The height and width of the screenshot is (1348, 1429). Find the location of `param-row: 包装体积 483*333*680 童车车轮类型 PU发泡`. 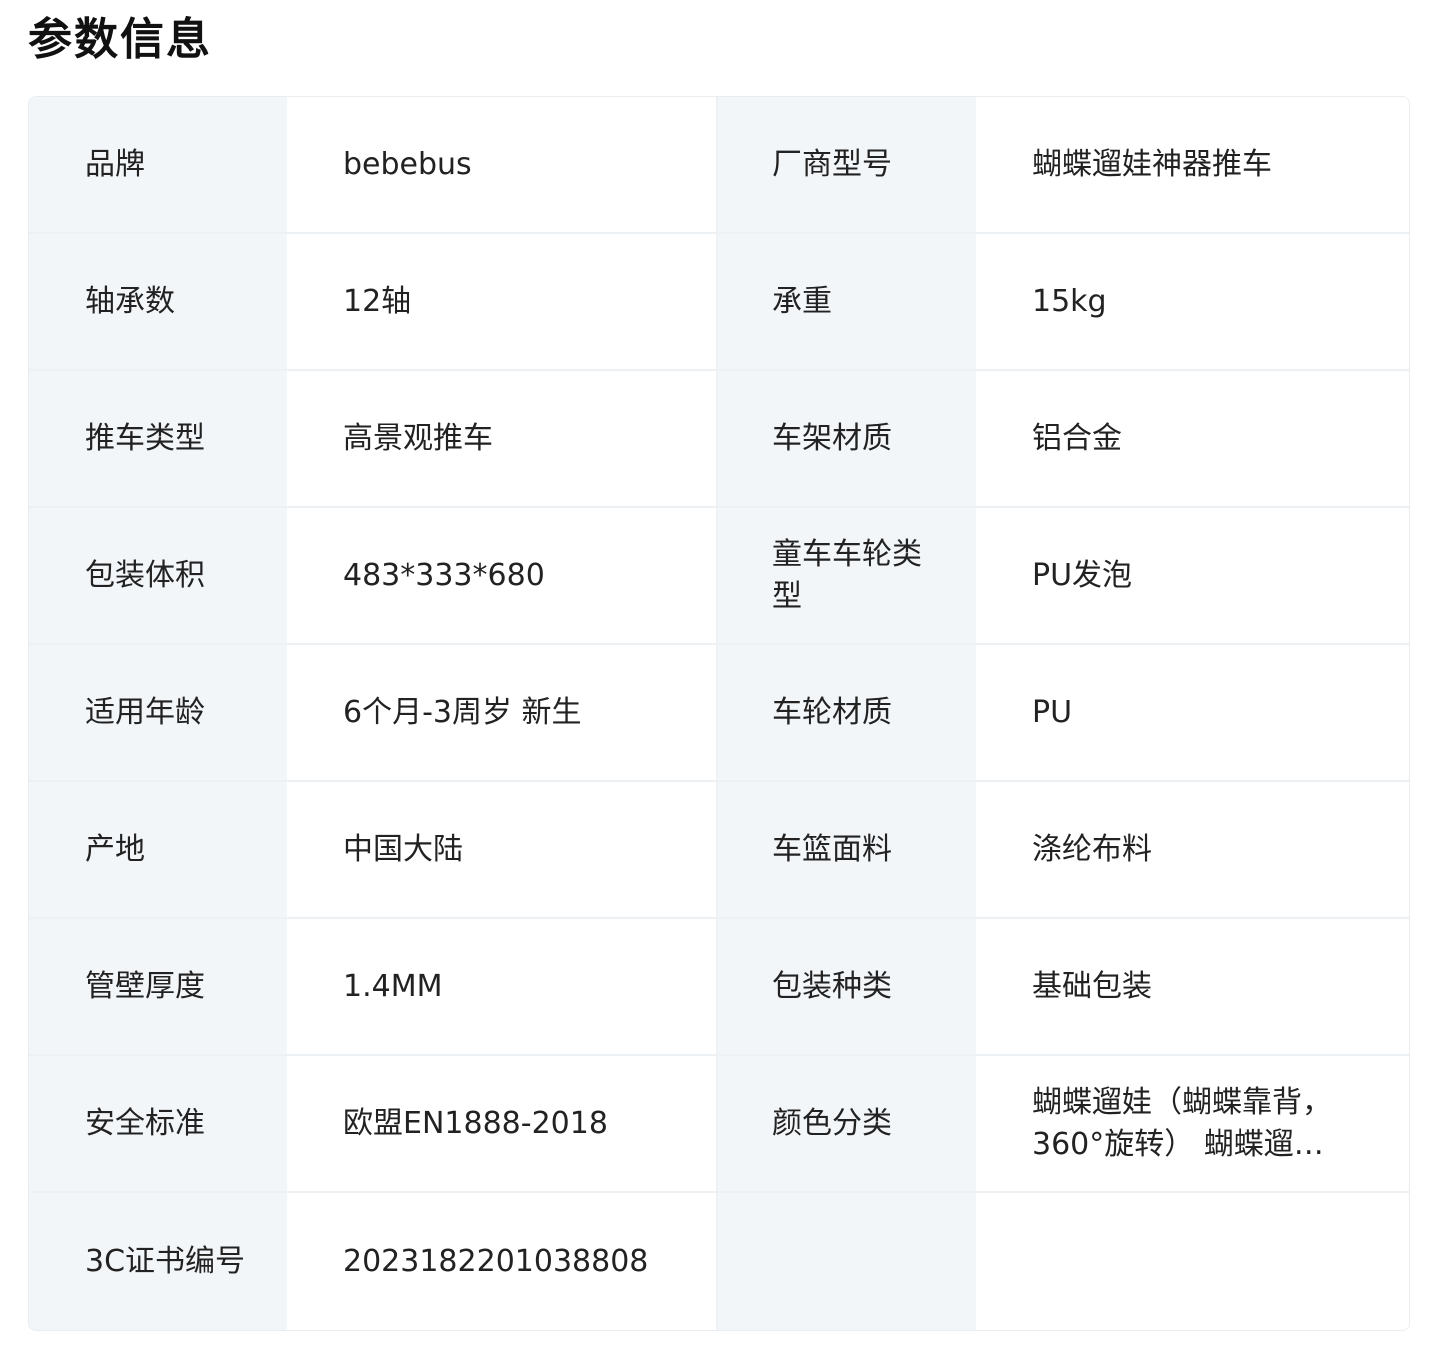

param-row: 包装体积 483*333*680 童车车轮类型 PU发泡 is located at coordinates (719, 576).